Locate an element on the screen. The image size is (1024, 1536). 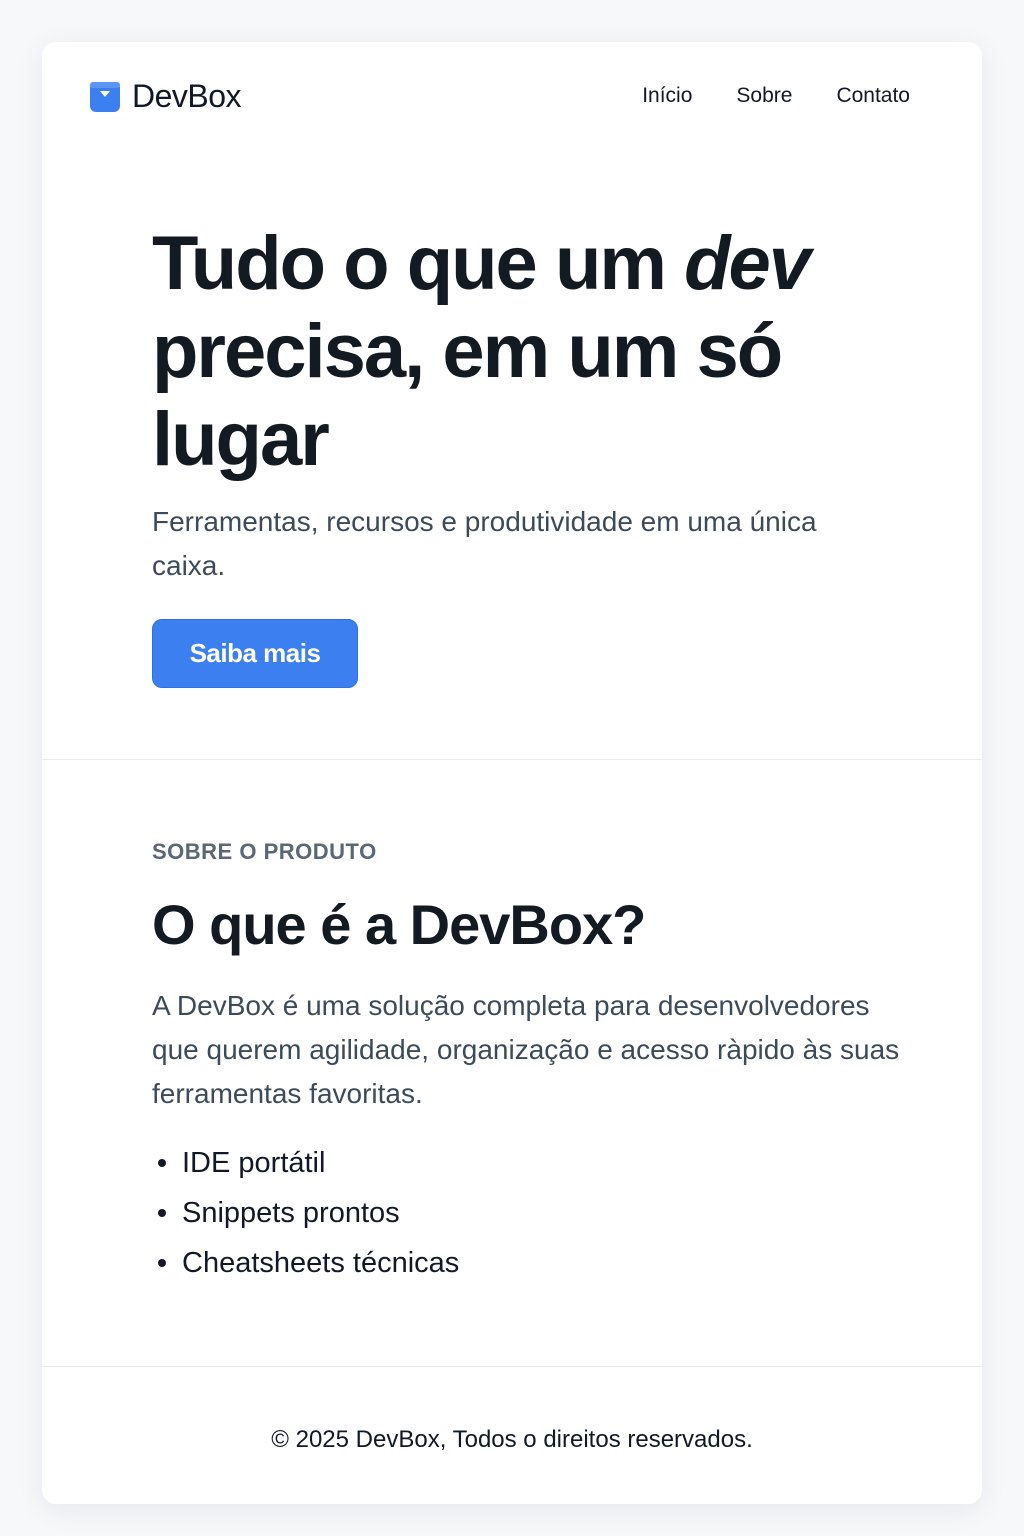
nav-link-contato: Contato is located at coordinates (873, 96).